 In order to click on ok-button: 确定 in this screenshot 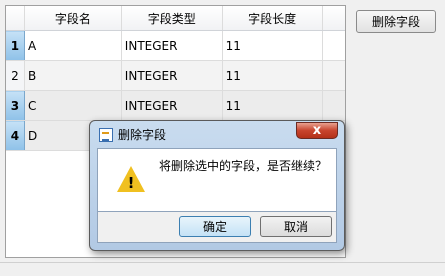, I will do `click(215, 226)`.